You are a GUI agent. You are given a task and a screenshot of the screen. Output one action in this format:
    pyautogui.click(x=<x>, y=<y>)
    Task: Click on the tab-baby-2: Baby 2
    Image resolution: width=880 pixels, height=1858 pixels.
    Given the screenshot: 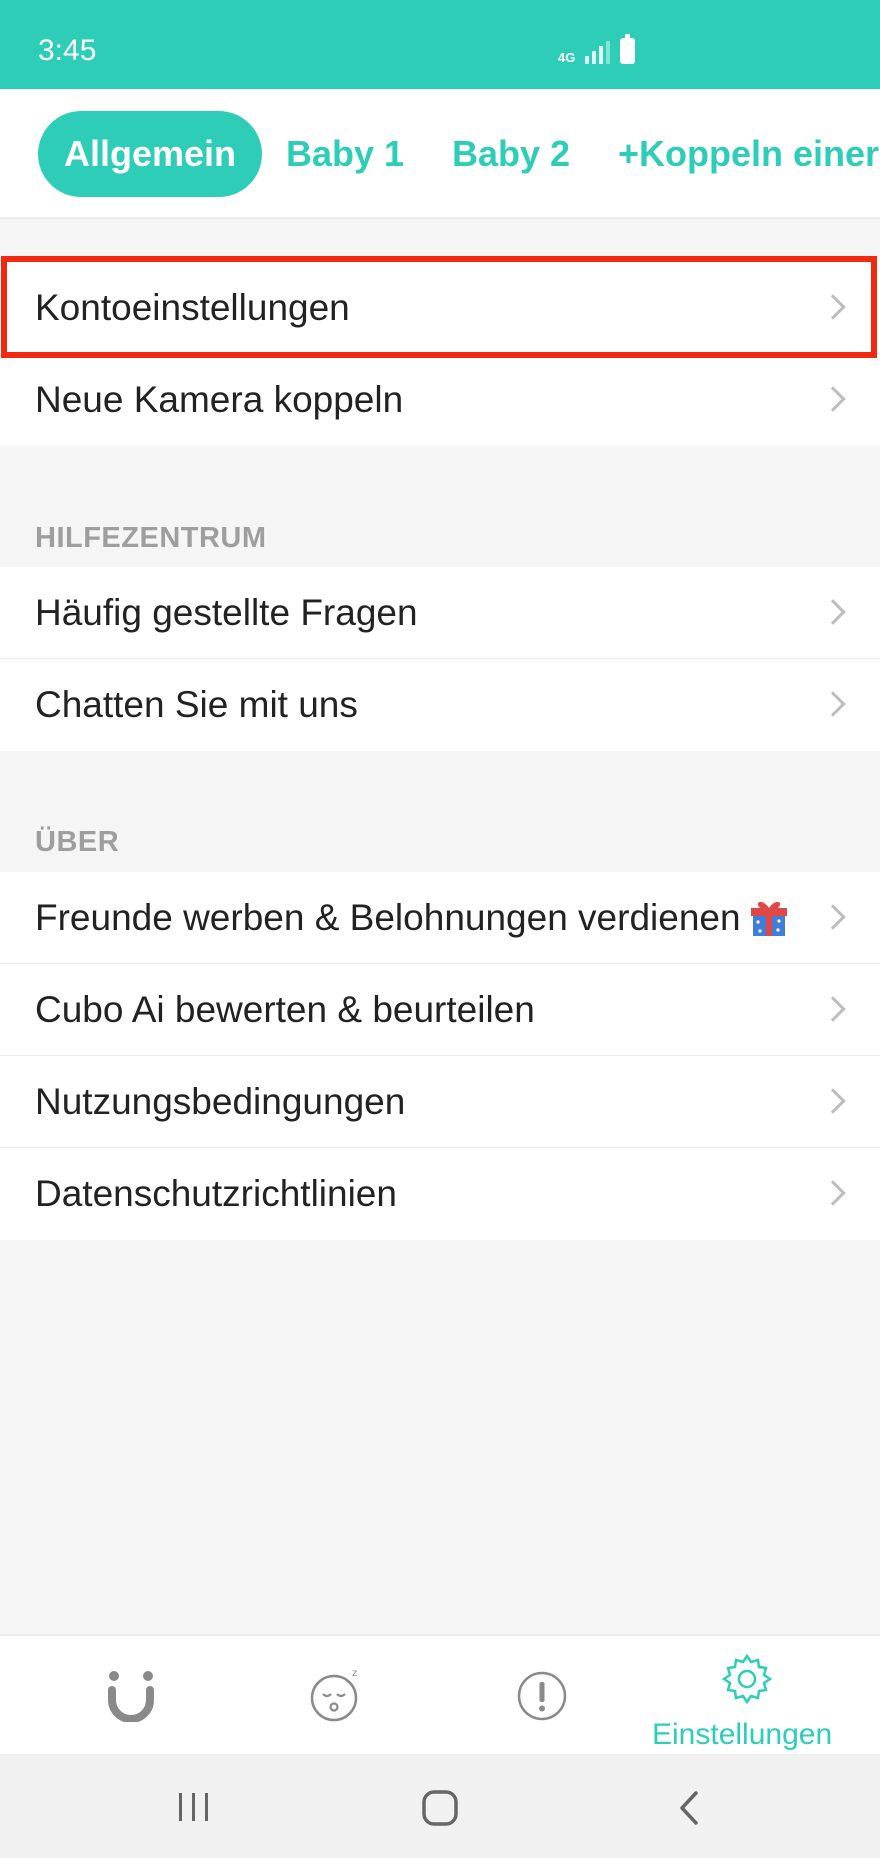 What is the action you would take?
    pyautogui.click(x=511, y=154)
    